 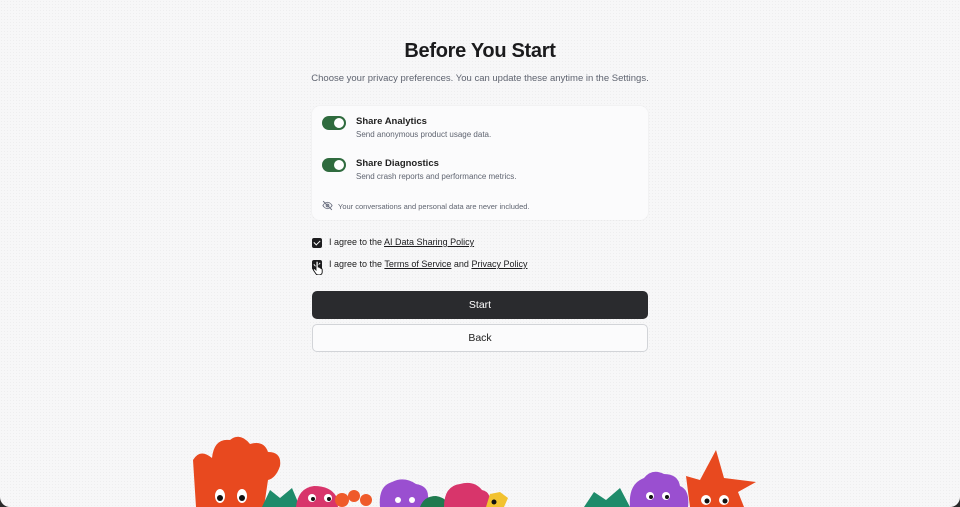 What do you see at coordinates (429, 242) in the screenshot?
I see `ai-data-sharing-policy-link: AI Data Sharing Policy` at bounding box center [429, 242].